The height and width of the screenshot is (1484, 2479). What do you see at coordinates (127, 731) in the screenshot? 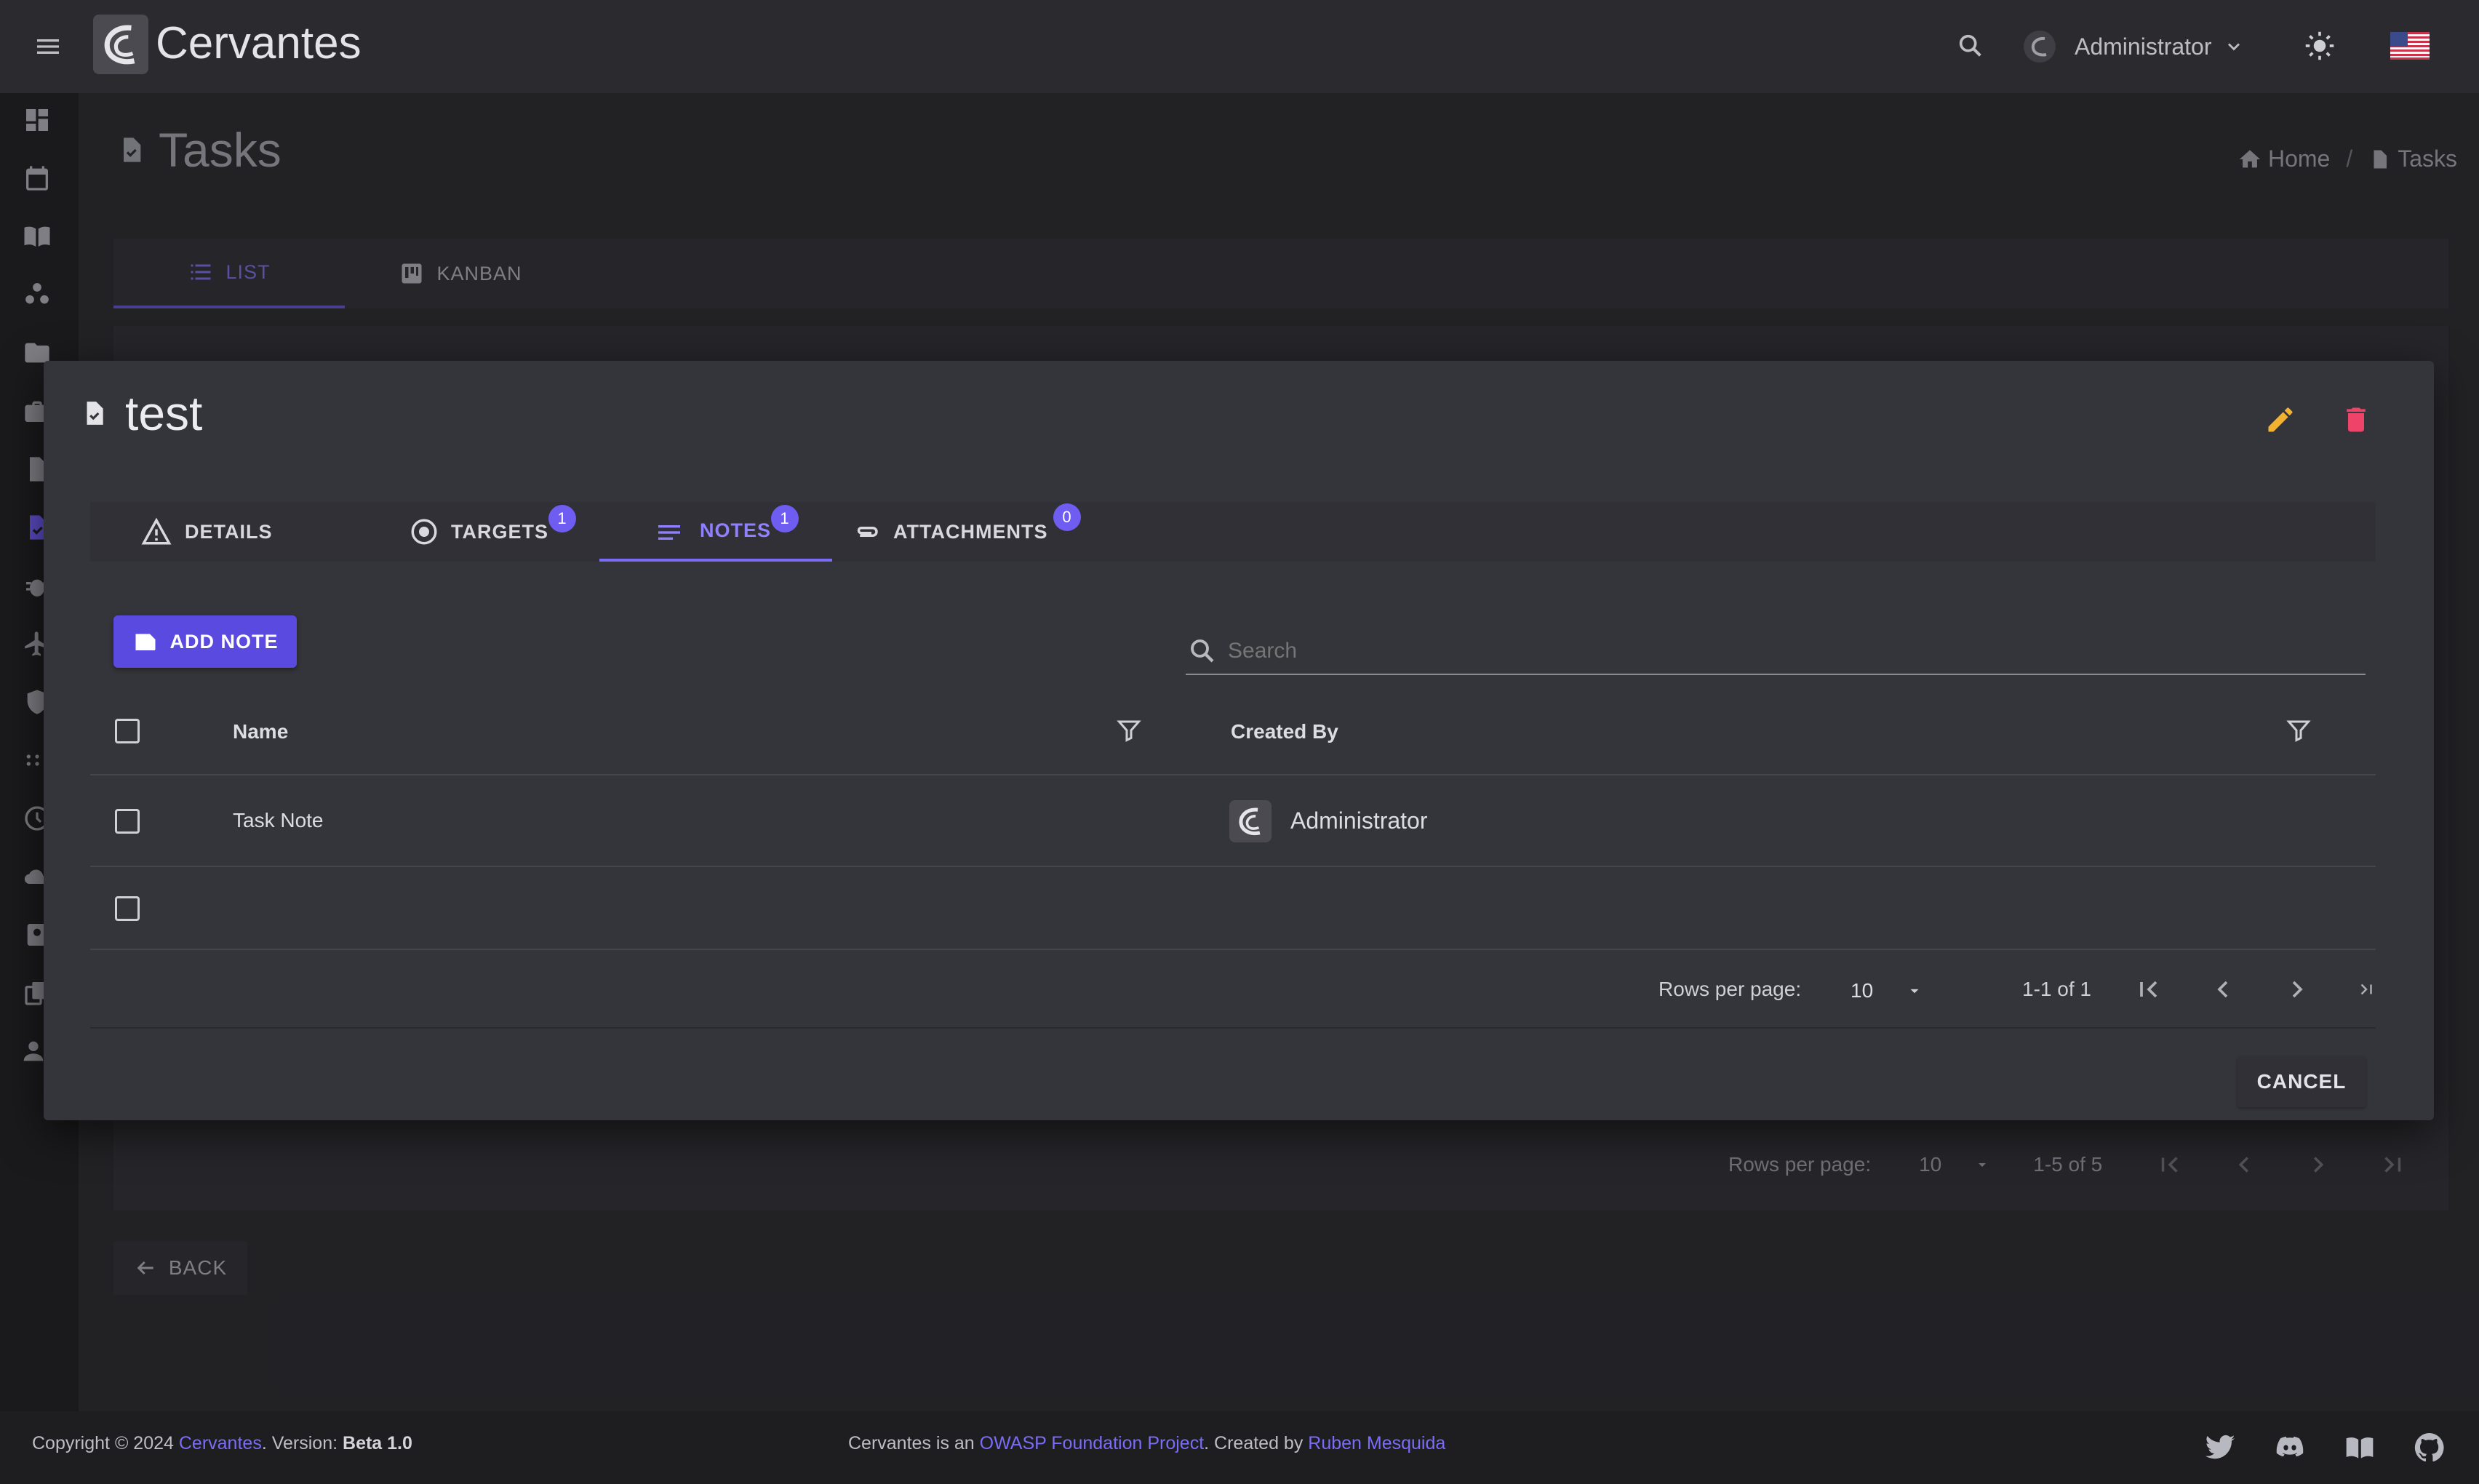
I see `select-all-checkbox` at bounding box center [127, 731].